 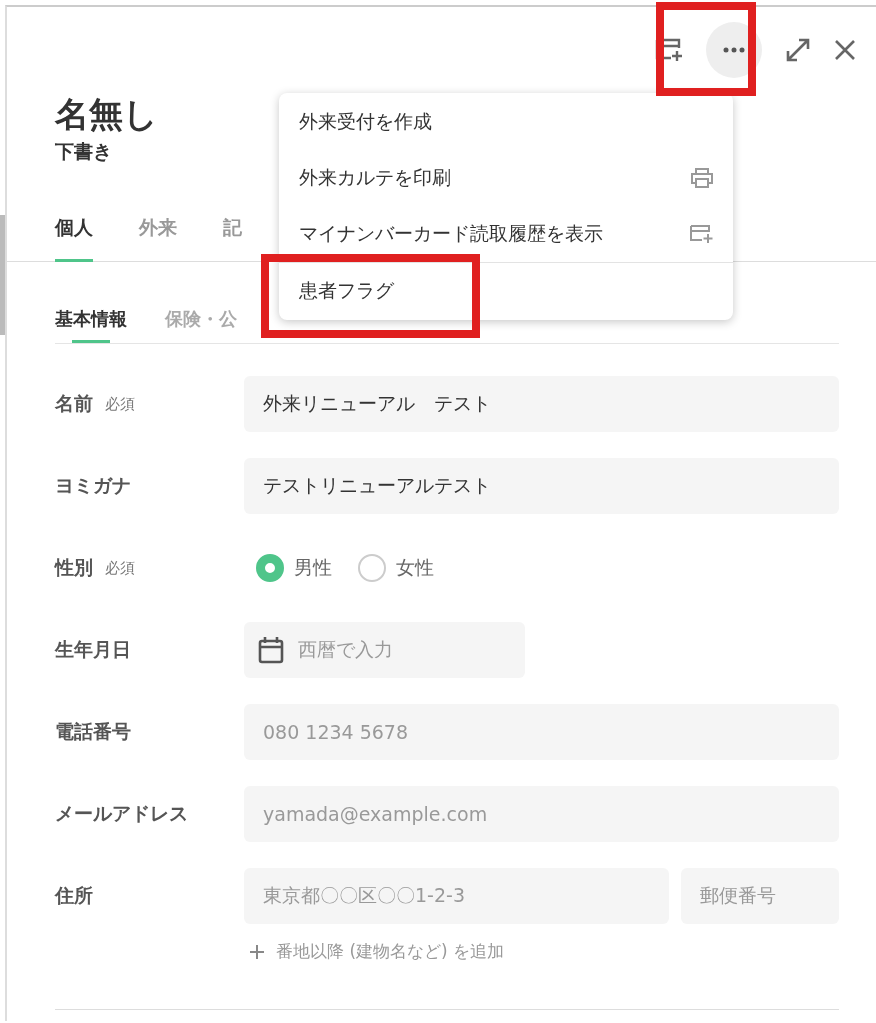 What do you see at coordinates (541, 404) in the screenshot?
I see `input-field: 外来リニューアル テスト` at bounding box center [541, 404].